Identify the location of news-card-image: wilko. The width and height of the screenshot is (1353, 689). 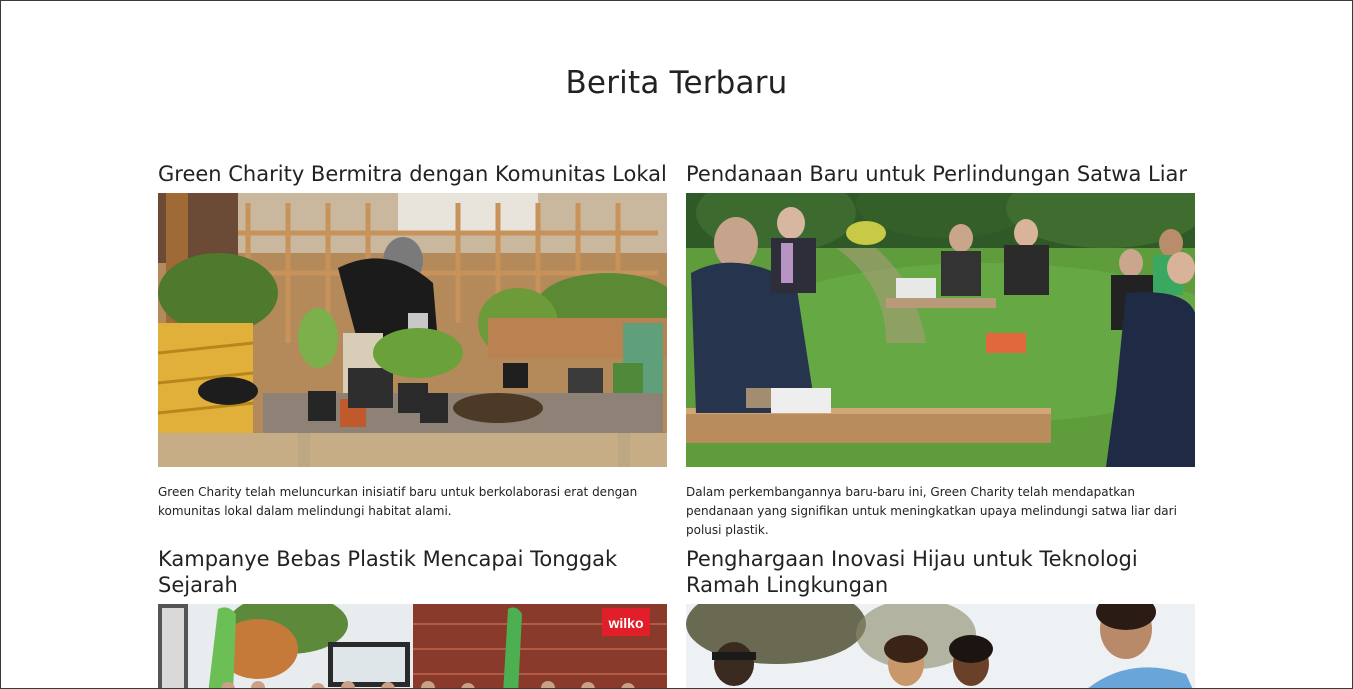
(412, 646).